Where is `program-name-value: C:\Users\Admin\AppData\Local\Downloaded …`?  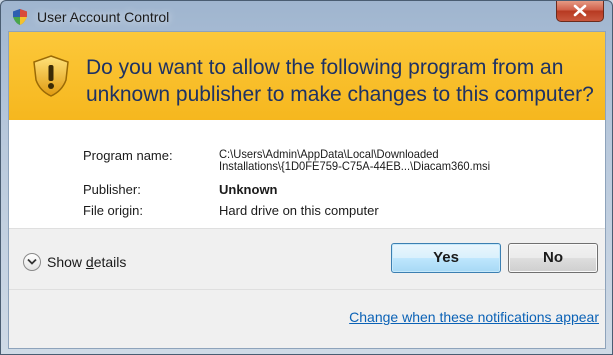 program-name-value: C:\Users\Admin\AppData\Local\Downloaded … is located at coordinates (354, 160).